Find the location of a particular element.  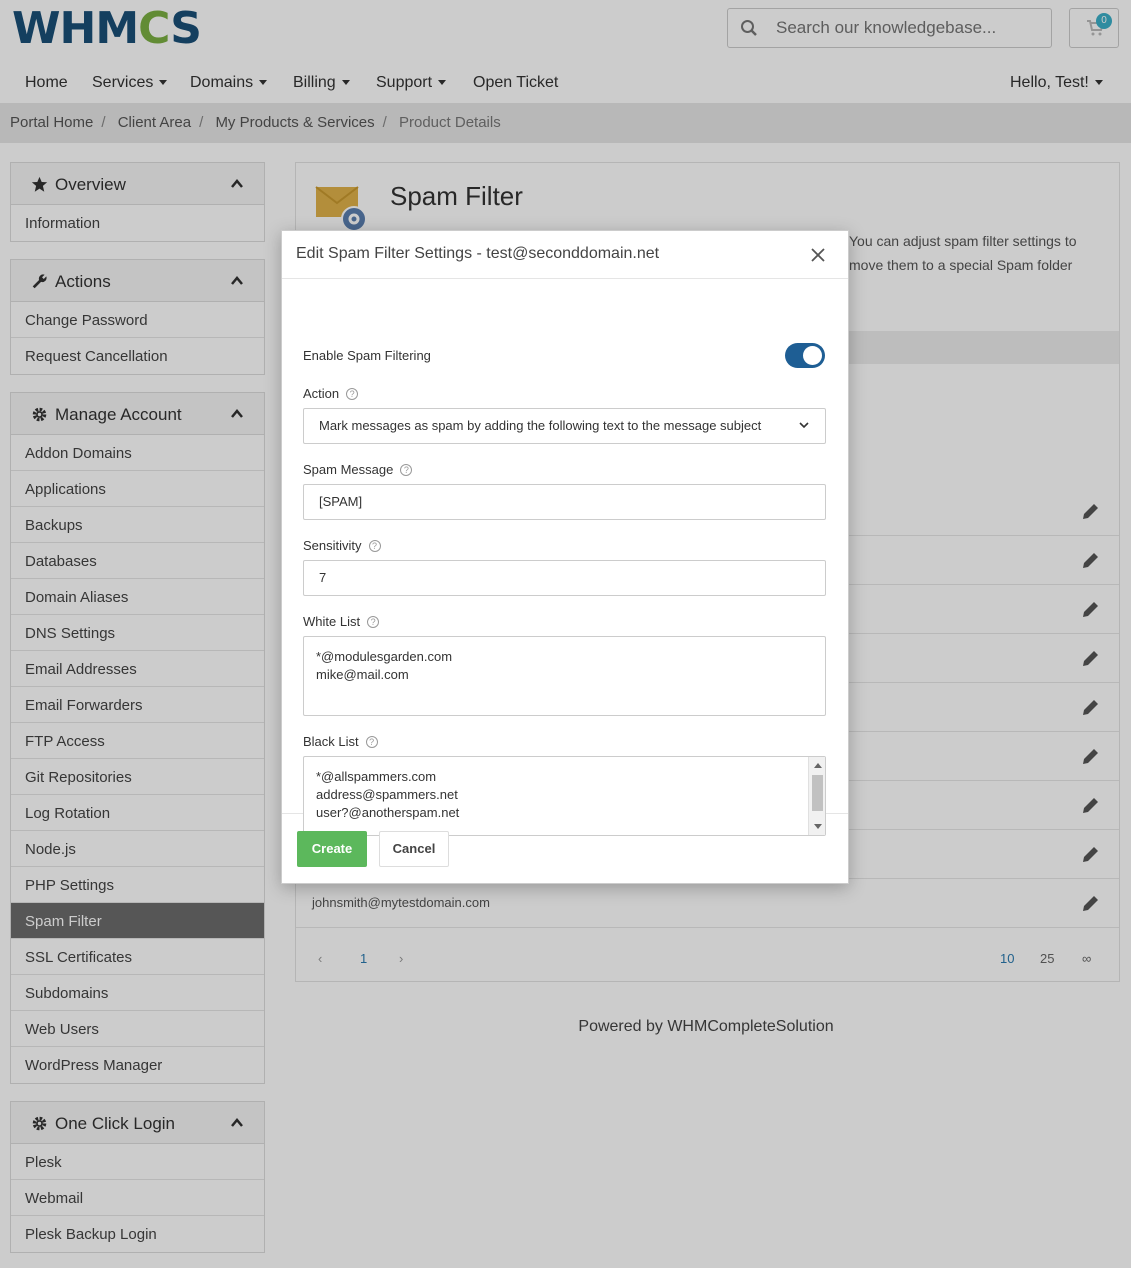

enable-spam-filtering-label: Enable Spam Filtering is located at coordinates (367, 355).